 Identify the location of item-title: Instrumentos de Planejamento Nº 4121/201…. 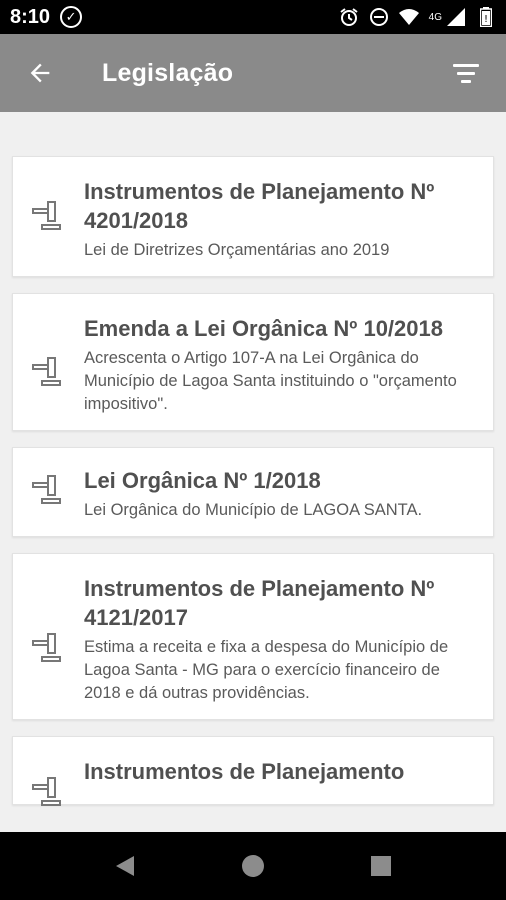
(259, 603).